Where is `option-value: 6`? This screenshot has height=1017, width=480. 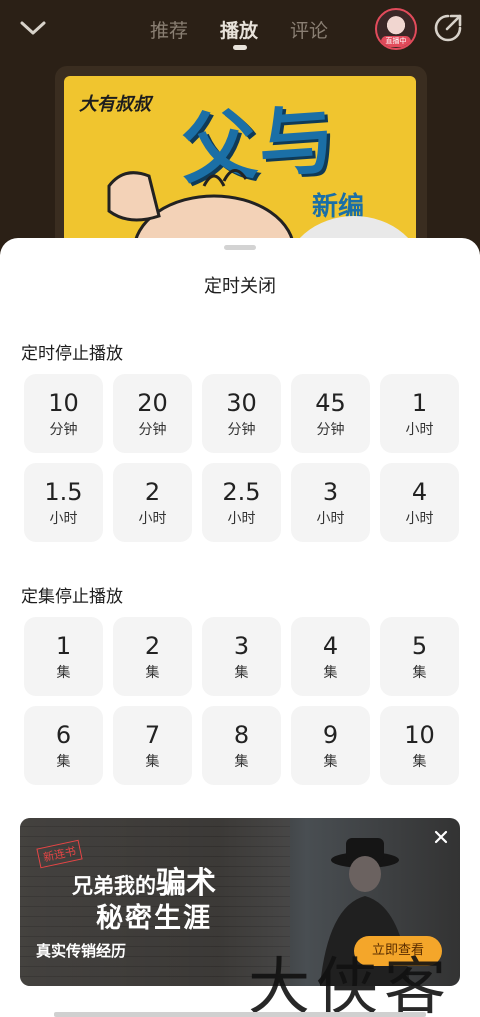
option-value: 6 is located at coordinates (63, 734).